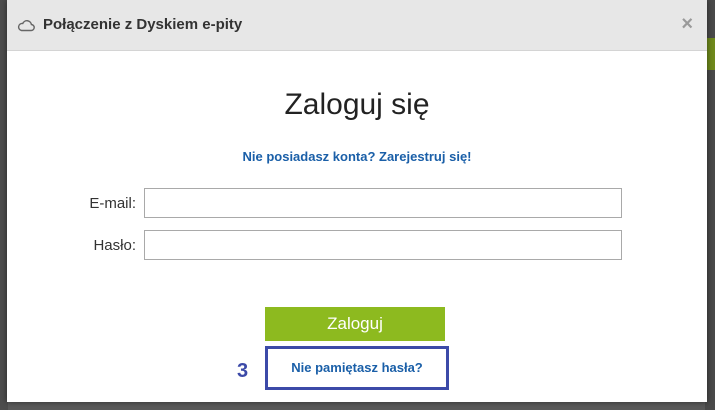 This screenshot has height=410, width=715. What do you see at coordinates (357, 156) in the screenshot?
I see `register-link: Nie posiadasz konta? Zarejestruj się!` at bounding box center [357, 156].